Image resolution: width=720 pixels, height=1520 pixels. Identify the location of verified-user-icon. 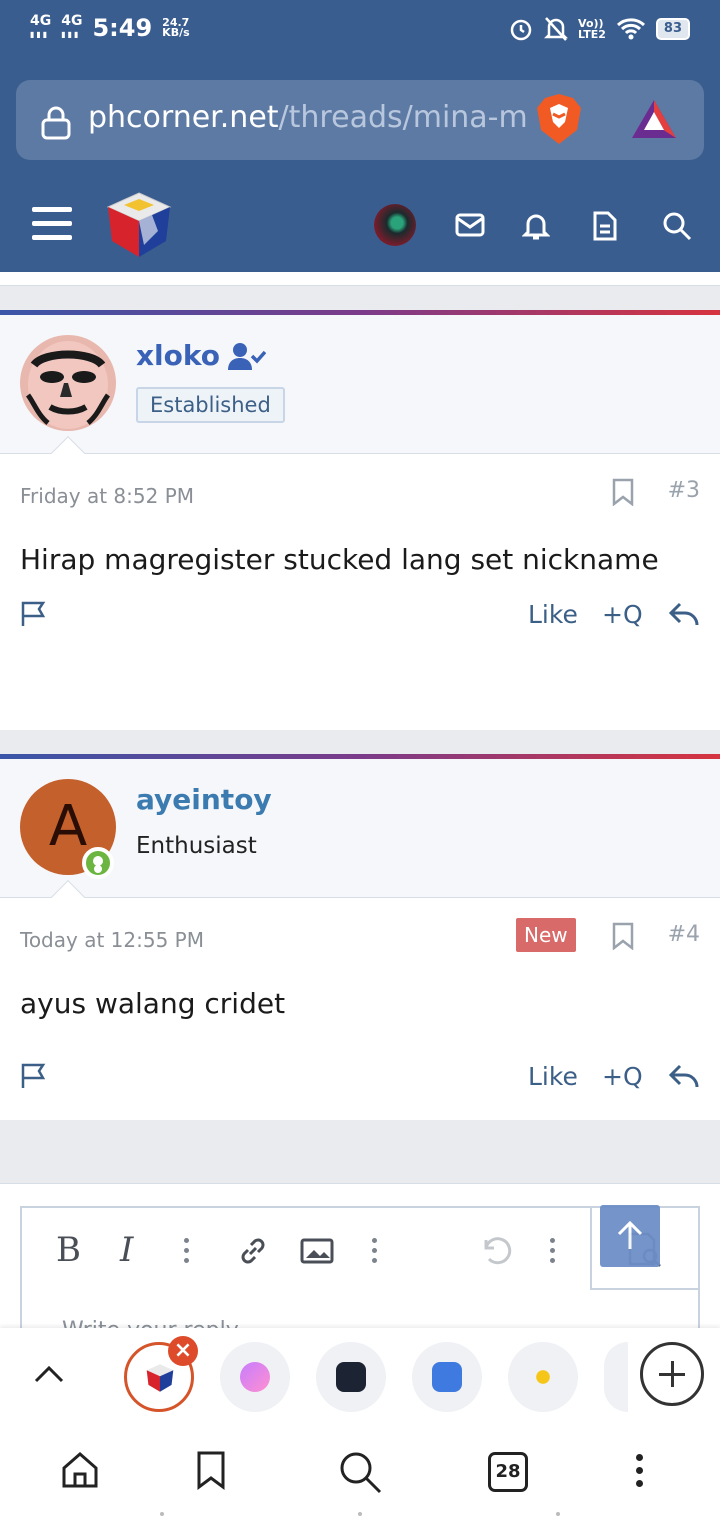
(247, 356).